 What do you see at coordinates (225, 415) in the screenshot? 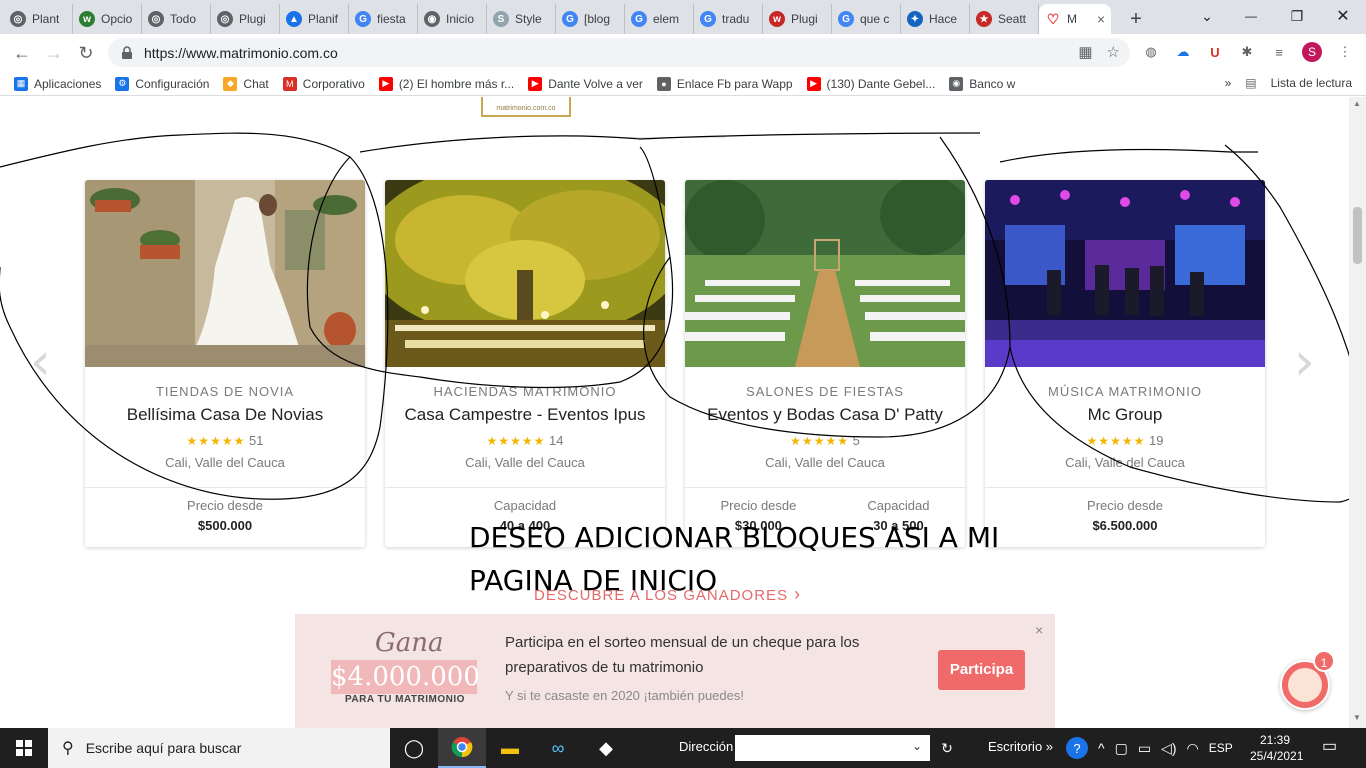
I see `vendor-name: Bellísima Casa De Novias` at bounding box center [225, 415].